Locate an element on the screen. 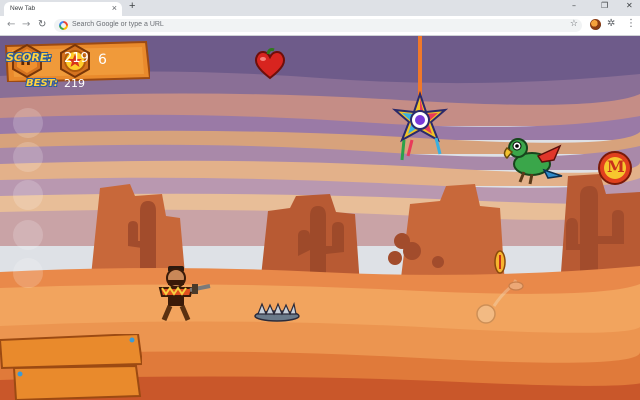 This screenshot has width=640, height=400. window-maximize-button: ❐ is located at coordinates (604, 5).